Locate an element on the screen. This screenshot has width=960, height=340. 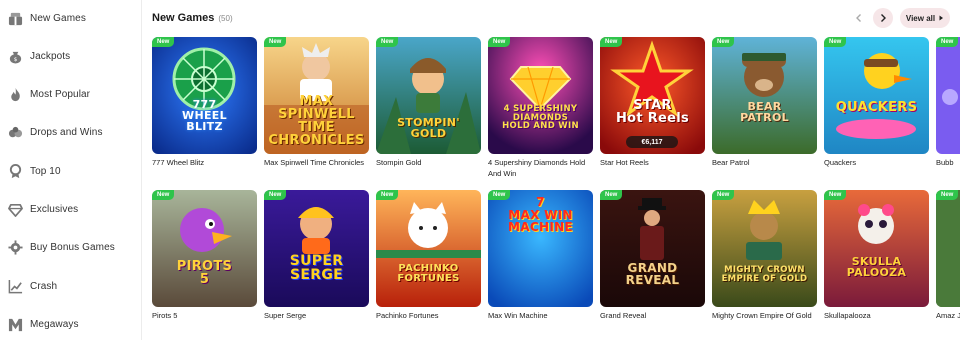
game-card-quackers: New QUACKERS Quackers is located at coordinates (876, 102).